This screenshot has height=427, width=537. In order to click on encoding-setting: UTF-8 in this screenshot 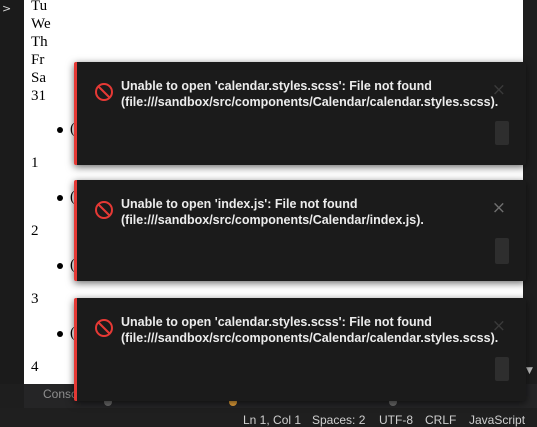, I will do `click(396, 420)`.